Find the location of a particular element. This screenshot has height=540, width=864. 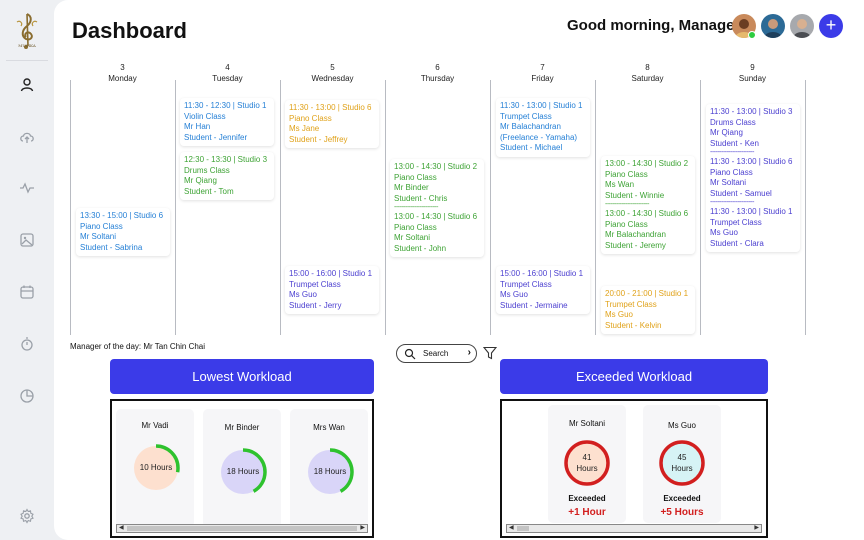

exceeded-workload-button: Exceeded Workload is located at coordinates (634, 376).